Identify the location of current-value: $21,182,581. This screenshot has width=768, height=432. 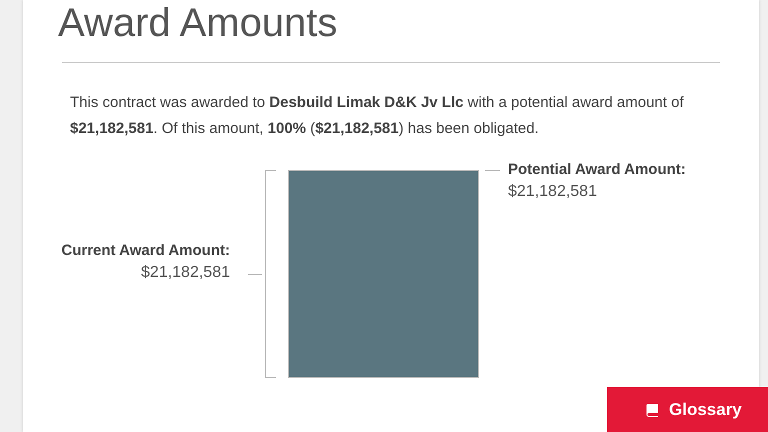
(185, 273).